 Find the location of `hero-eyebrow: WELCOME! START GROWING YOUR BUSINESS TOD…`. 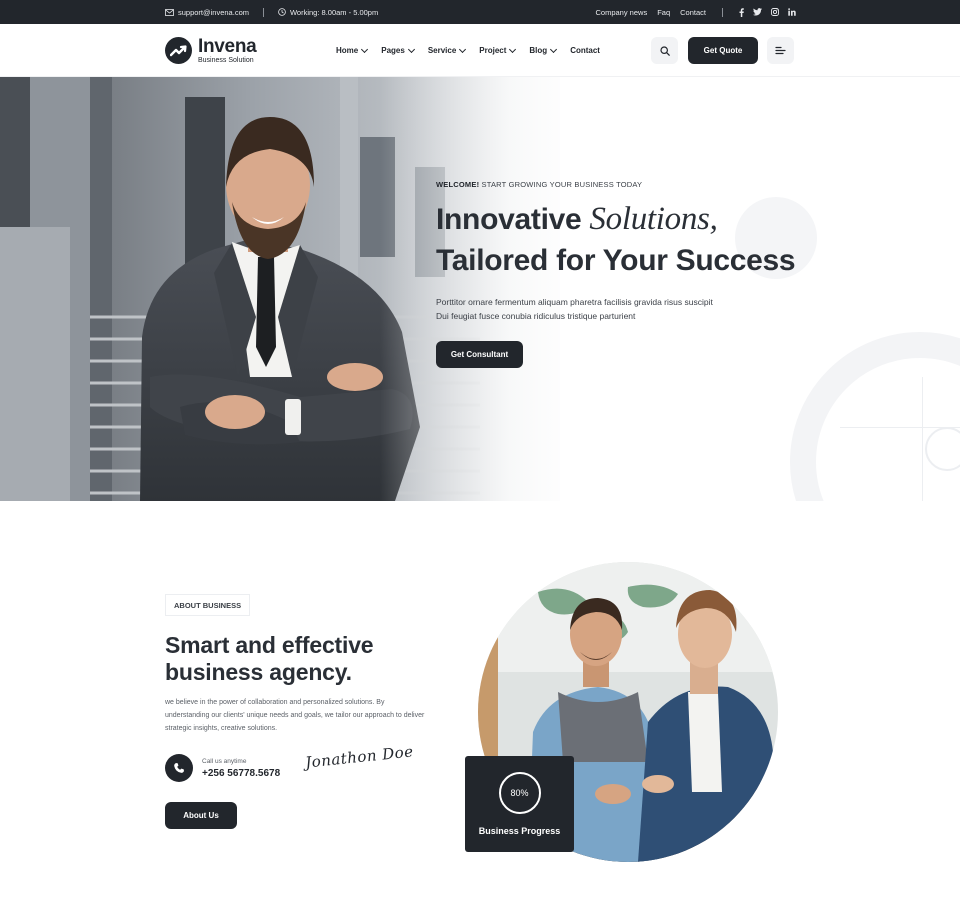

hero-eyebrow: WELCOME! START GROWING YOUR BUSINESS TOD… is located at coordinates (636, 184).